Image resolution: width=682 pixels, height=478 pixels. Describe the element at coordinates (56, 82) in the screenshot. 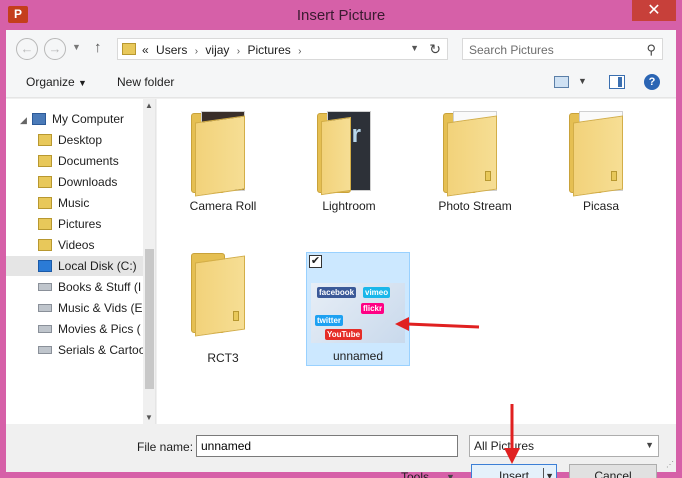

I see `organize-button: Organize ▼` at that location.